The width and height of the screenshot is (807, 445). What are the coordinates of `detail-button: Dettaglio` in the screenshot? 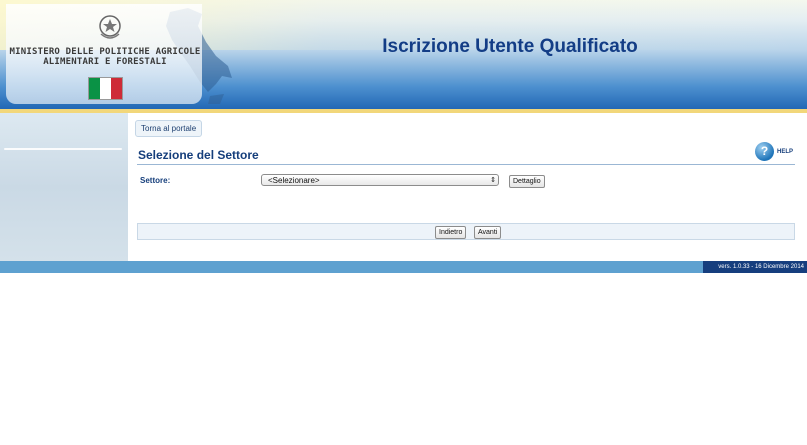 It's located at (527, 181).